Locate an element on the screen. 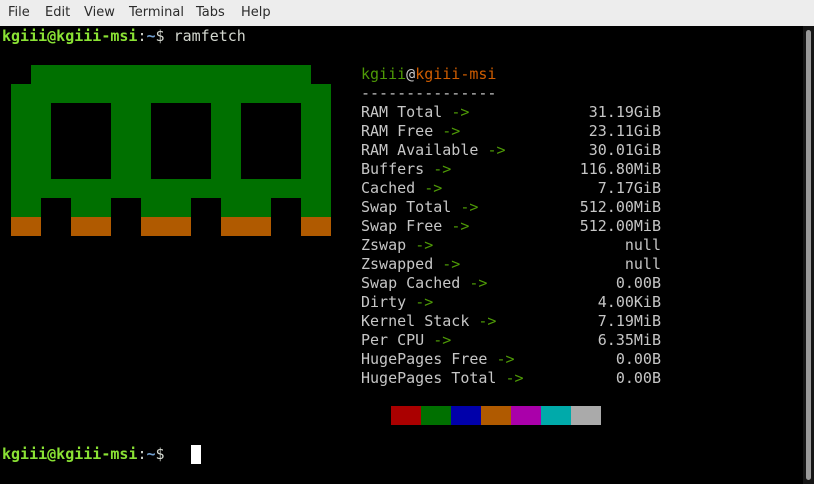  info-label: Dirty -> is located at coordinates (397, 302).